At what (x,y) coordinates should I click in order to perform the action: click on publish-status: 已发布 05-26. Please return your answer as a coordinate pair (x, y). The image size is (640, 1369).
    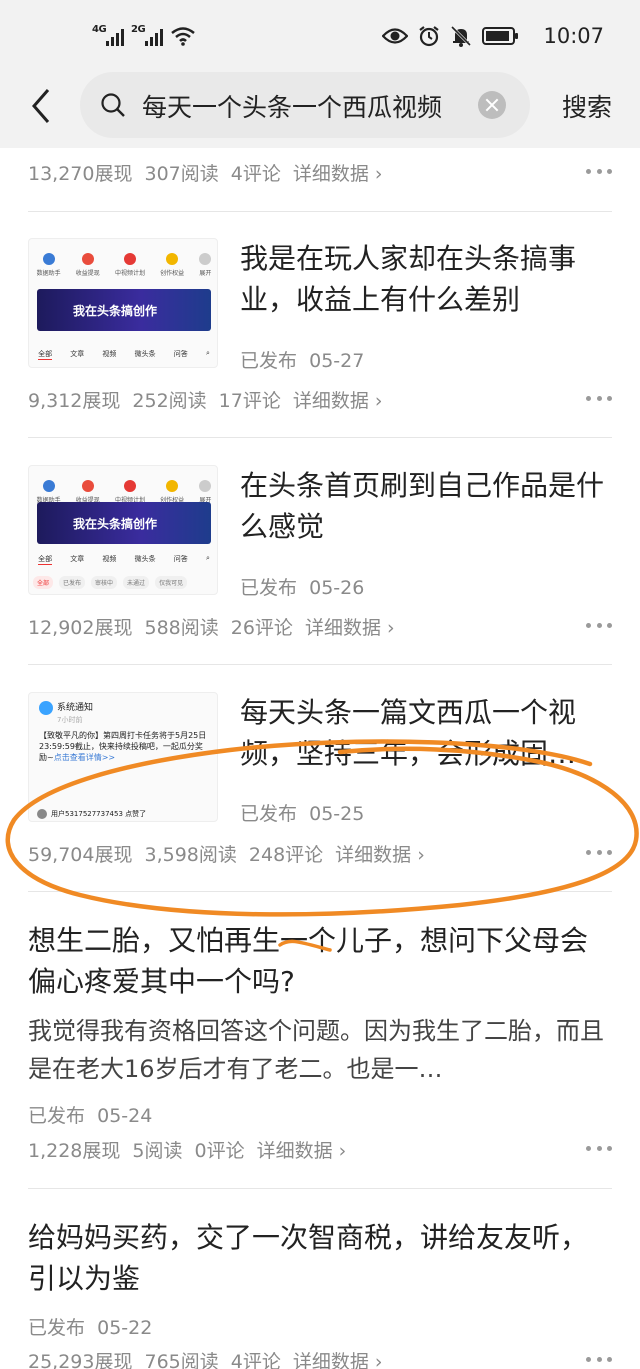
    Looking at the image, I should click on (302, 588).